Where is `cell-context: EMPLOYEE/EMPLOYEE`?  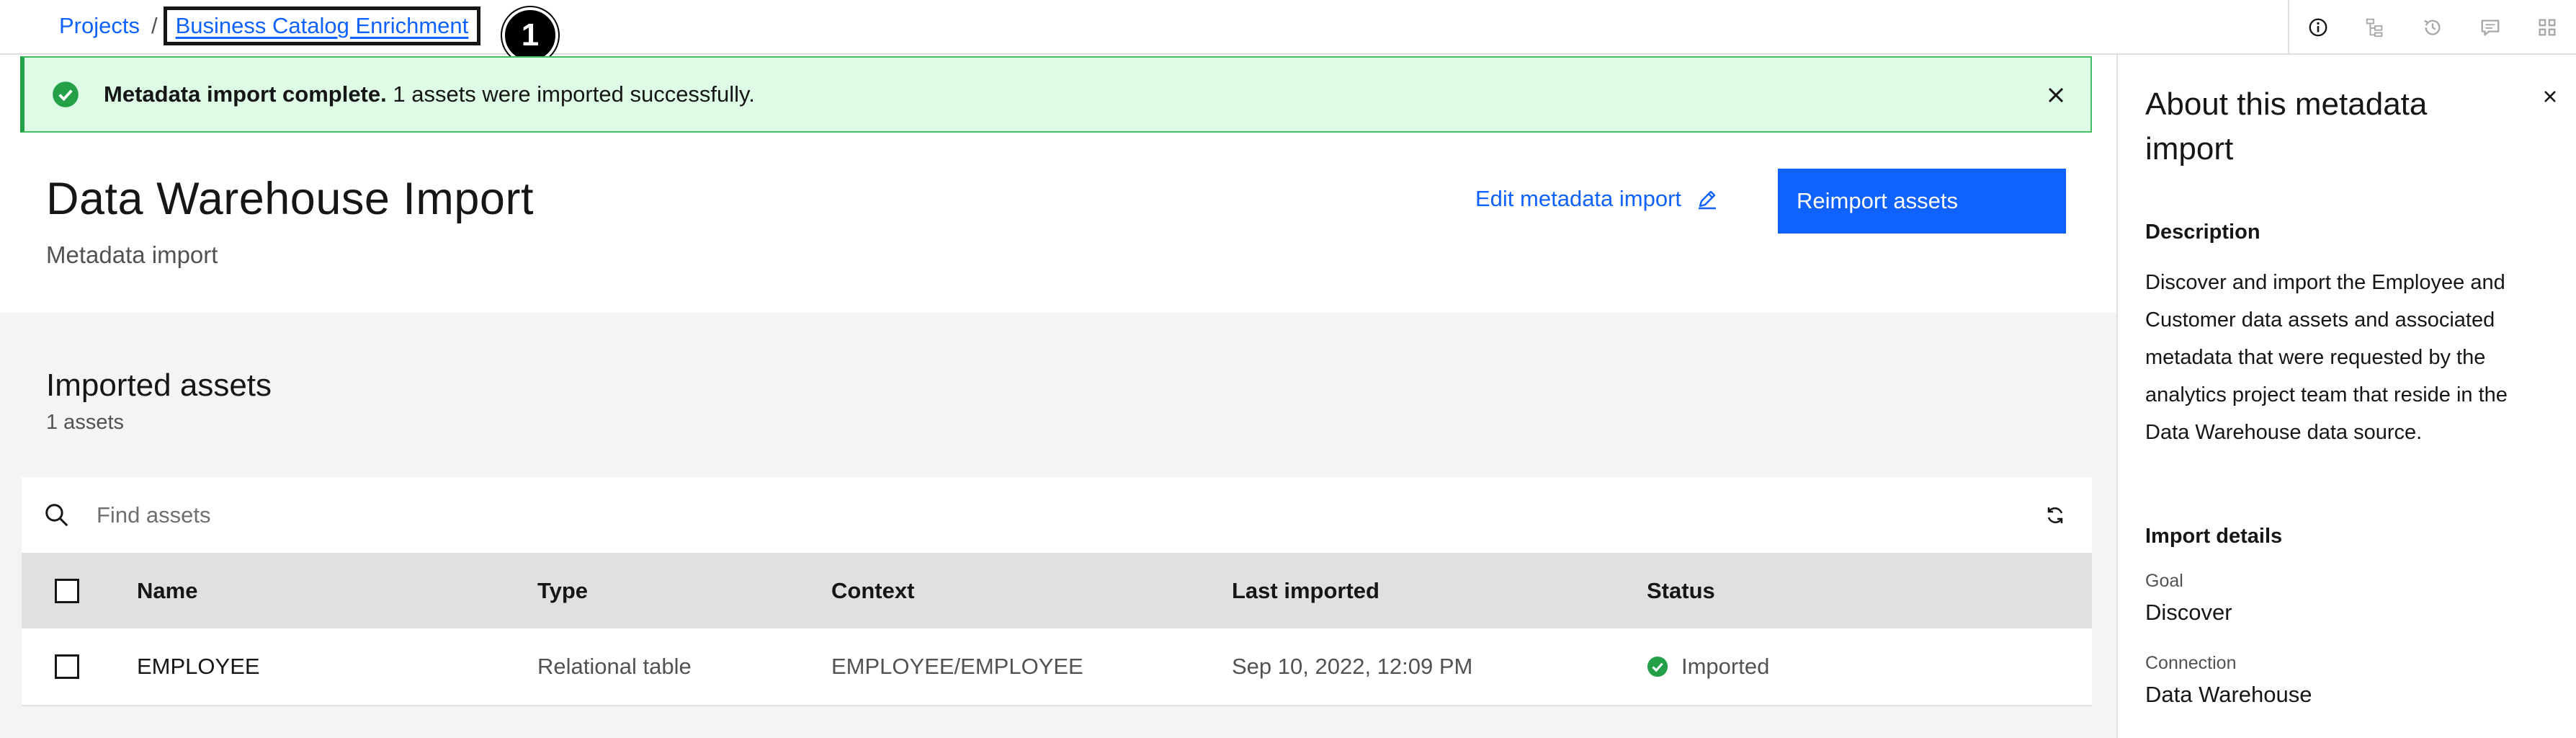
cell-context: EMPLOYEE/EMPLOYEE is located at coordinates (957, 666).